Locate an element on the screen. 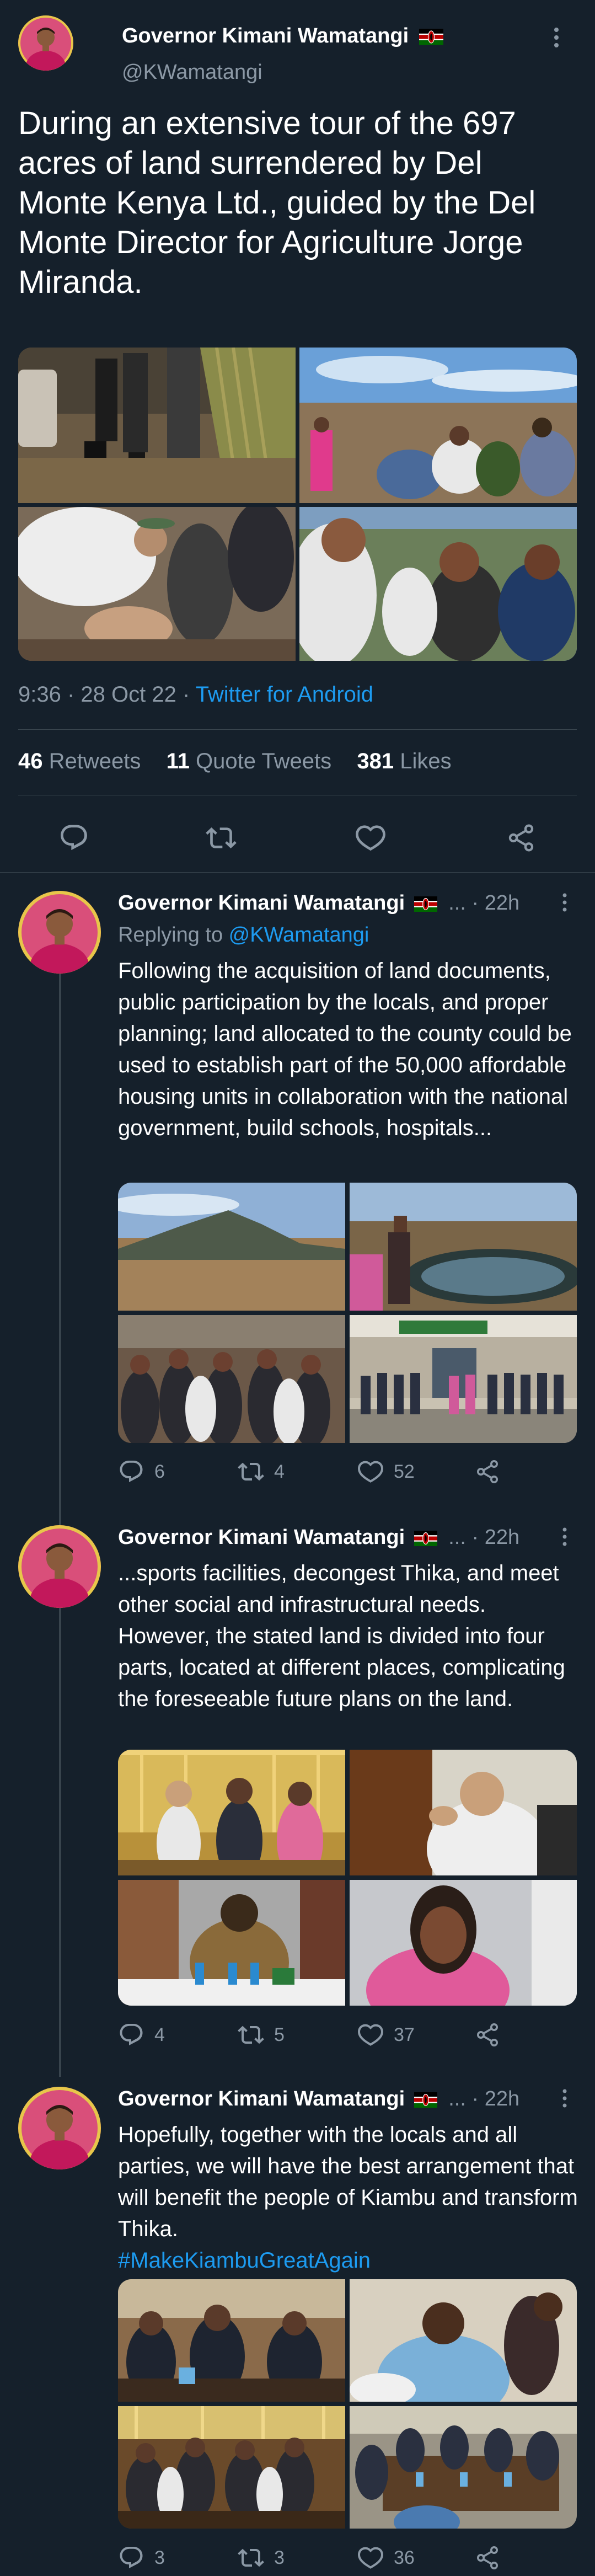 The image size is (595, 2576). reply-count: 4 is located at coordinates (159, 2034).